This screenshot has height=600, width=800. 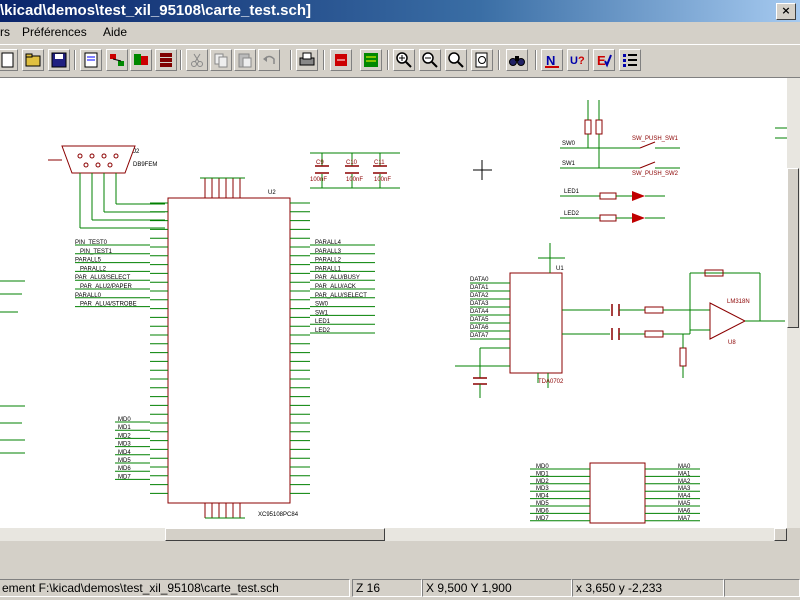 I want to click on annotate-icon, so click(x=141, y=60).